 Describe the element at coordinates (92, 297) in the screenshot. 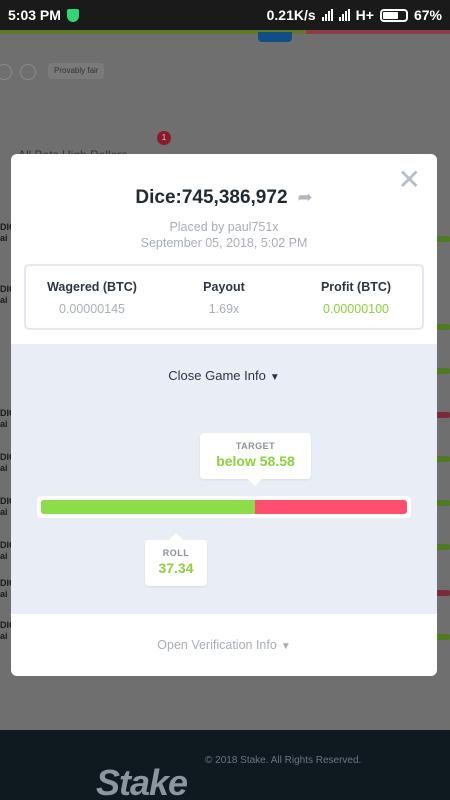

I see `stat-wagered: Wagered (BTC) 0.00000145` at that location.